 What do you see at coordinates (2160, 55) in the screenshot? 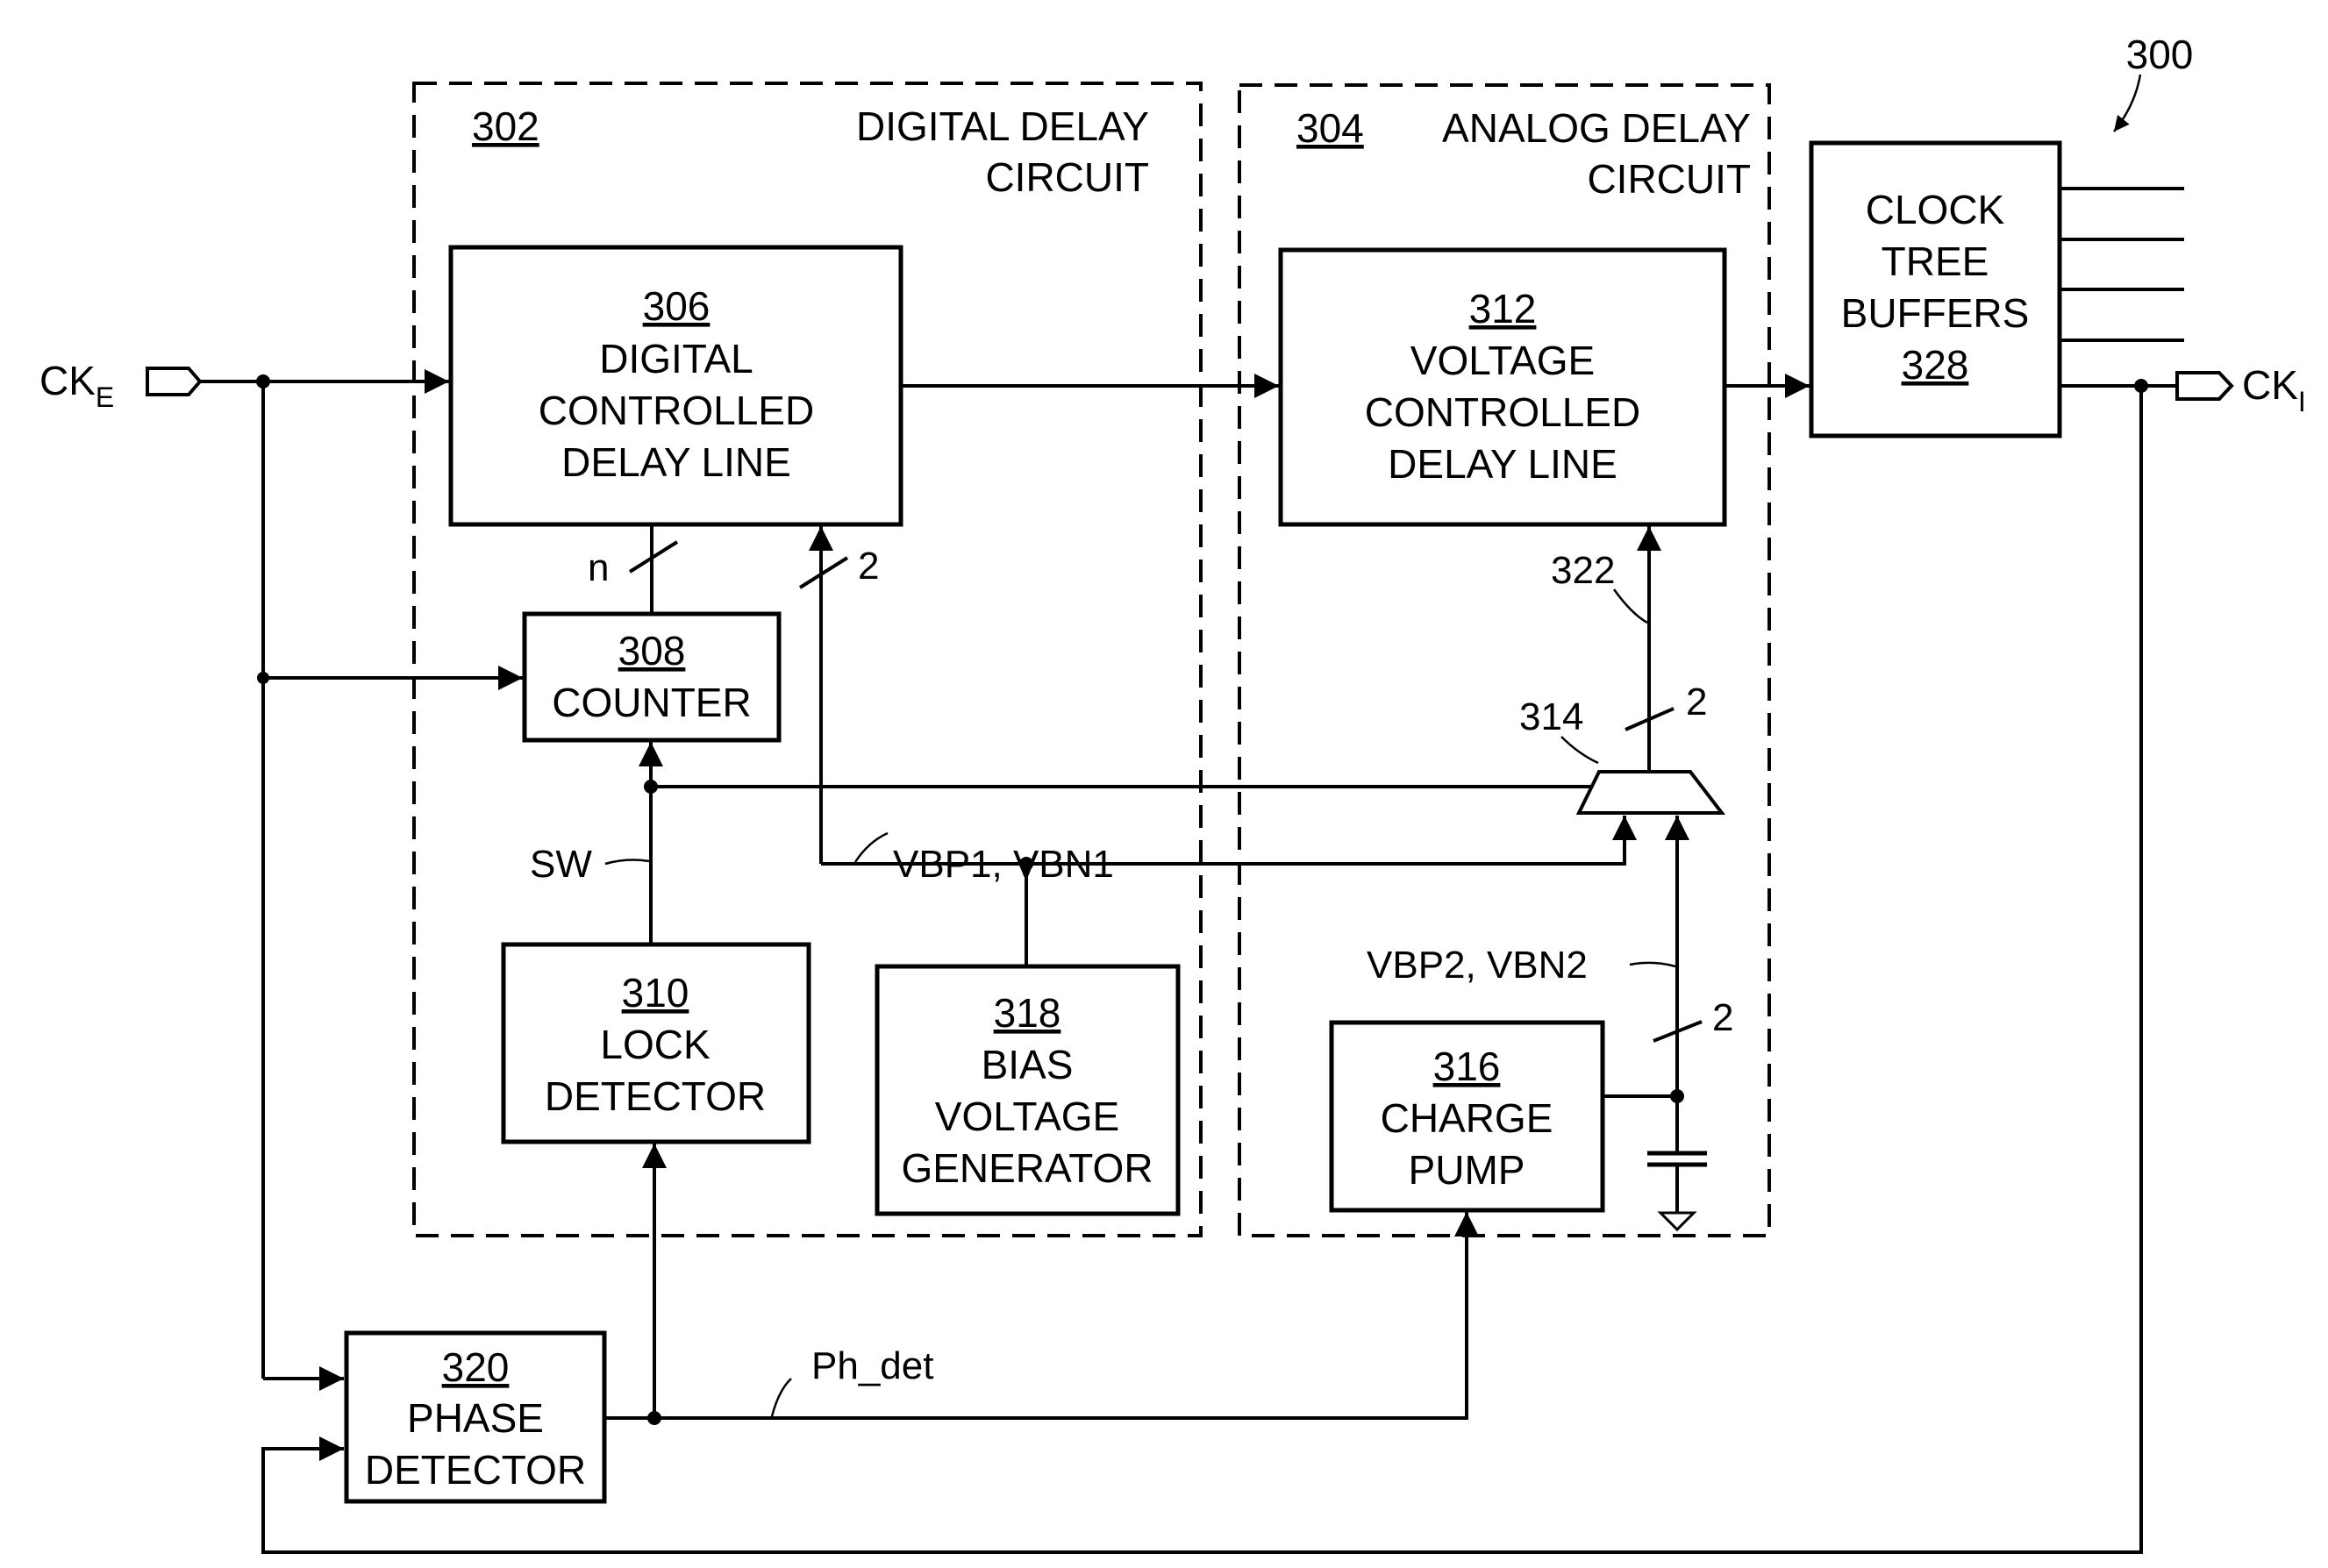
I see `figure-ref: 300` at bounding box center [2160, 55].